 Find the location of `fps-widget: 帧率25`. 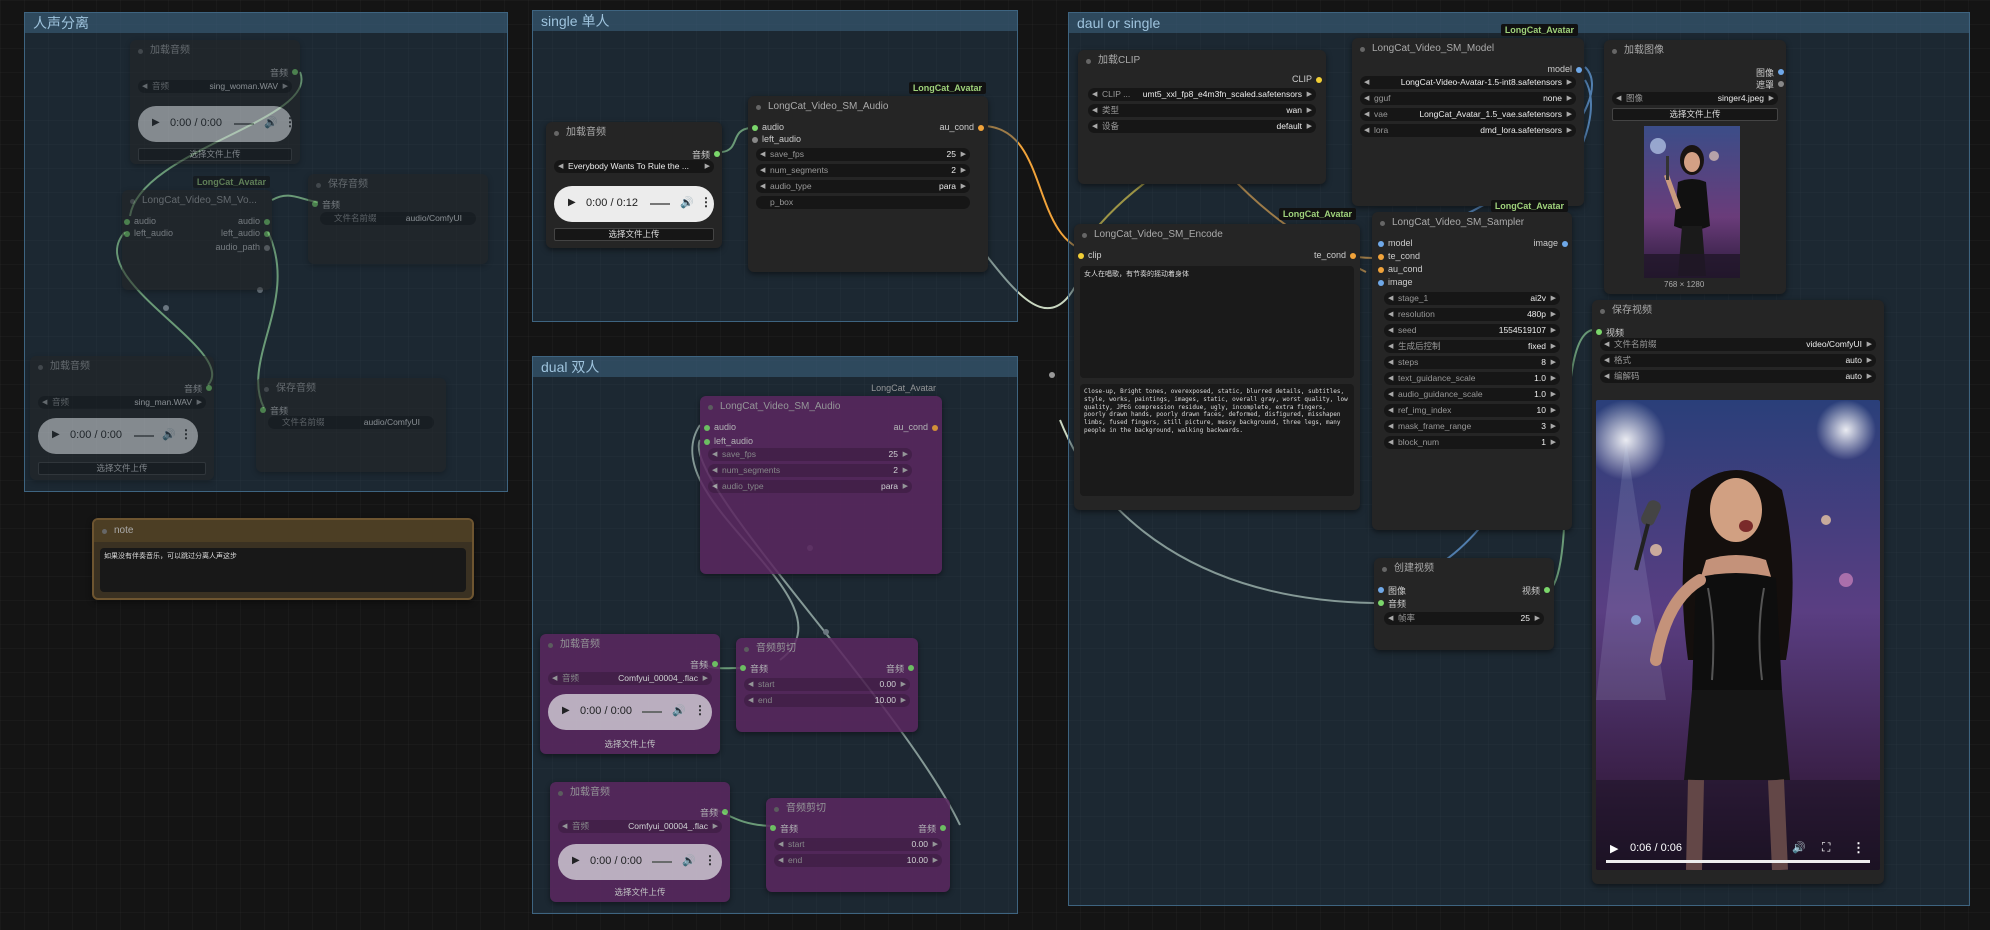

fps-widget: 帧率25 is located at coordinates (1464, 618).